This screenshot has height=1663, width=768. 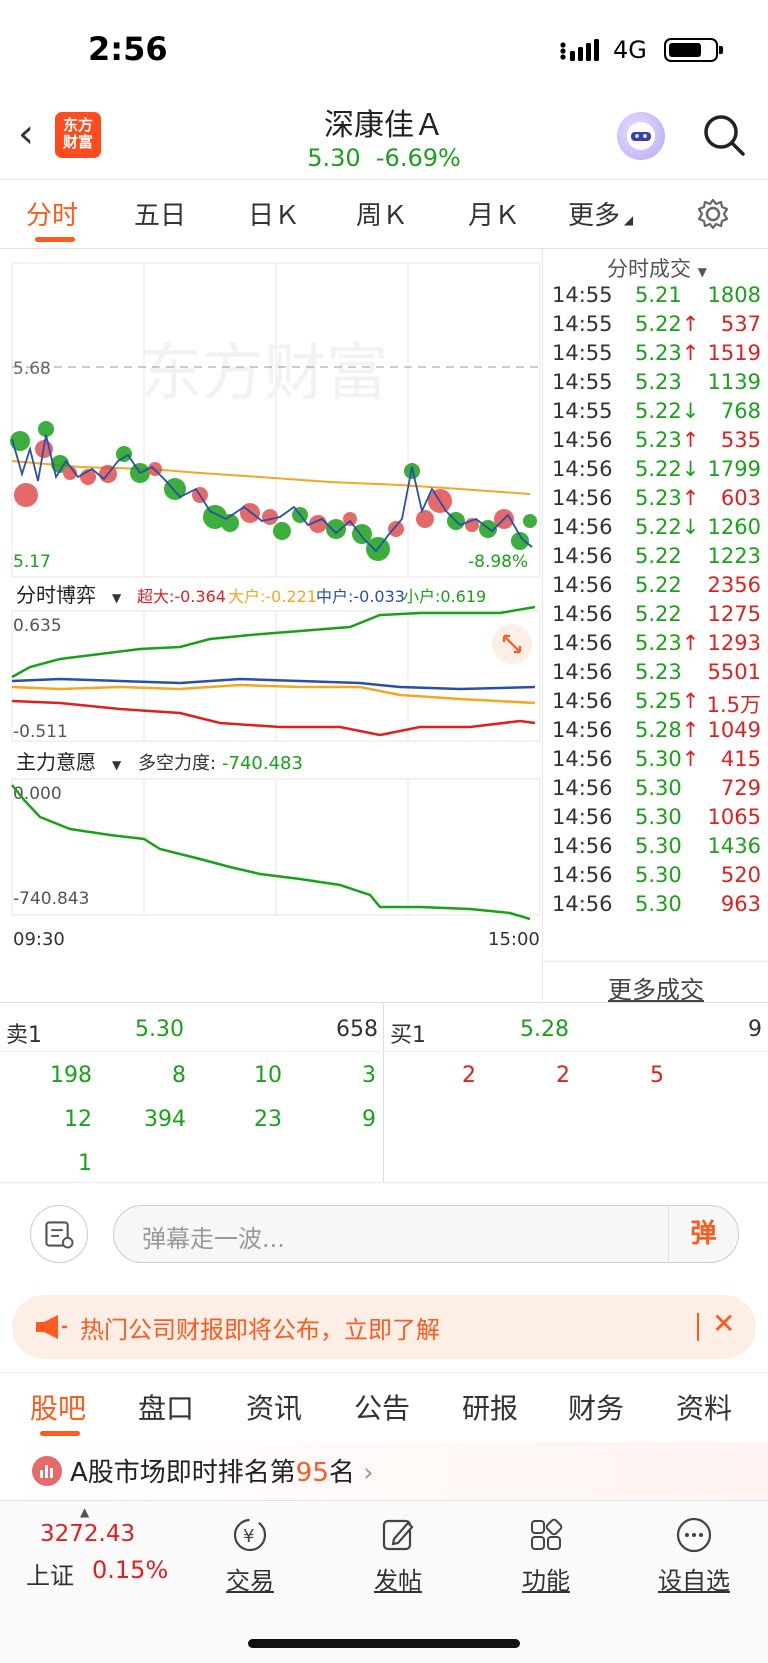 What do you see at coordinates (498, 562) in the screenshot?
I see `pct-low-label: -8.98%` at bounding box center [498, 562].